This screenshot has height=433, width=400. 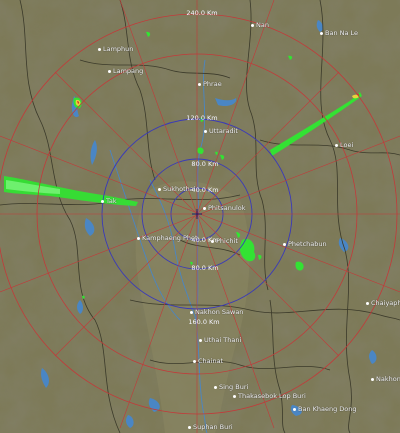 What do you see at coordinates (220, 340) in the screenshot?
I see `city-label: Uthai Thani` at bounding box center [220, 340].